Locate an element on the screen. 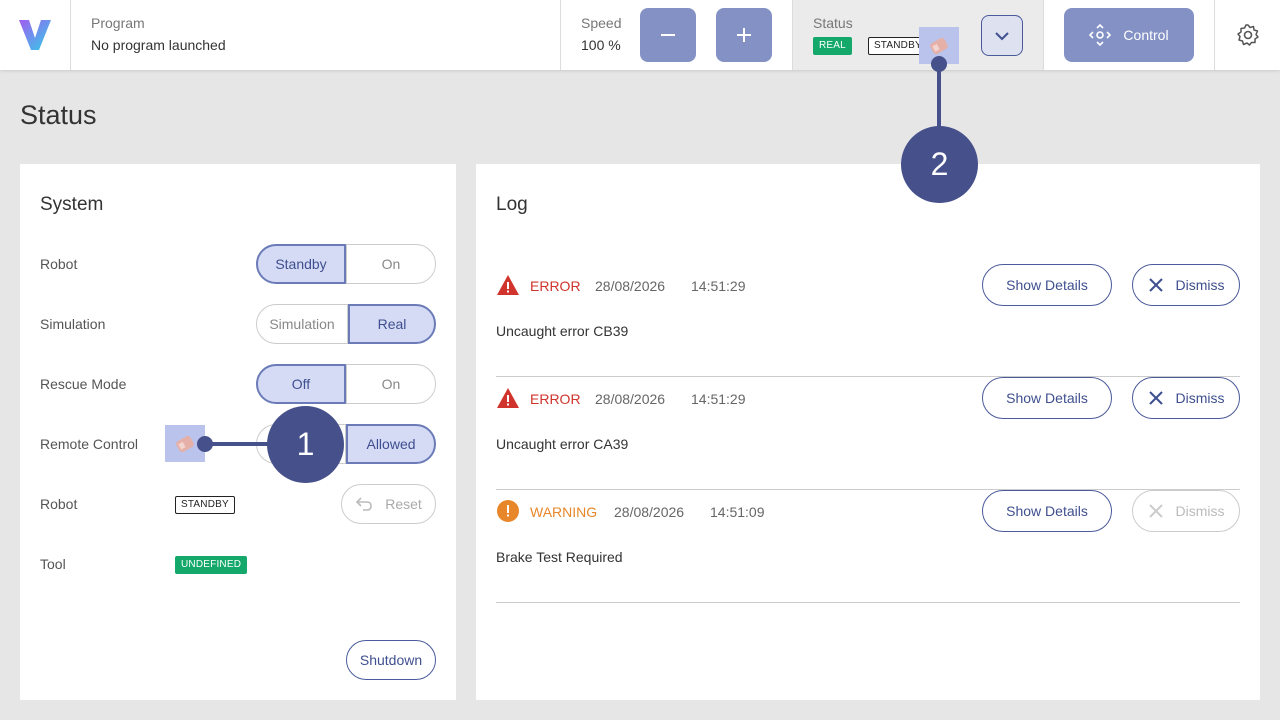 The height and width of the screenshot is (720, 1280). page-title: Status is located at coordinates (58, 115).